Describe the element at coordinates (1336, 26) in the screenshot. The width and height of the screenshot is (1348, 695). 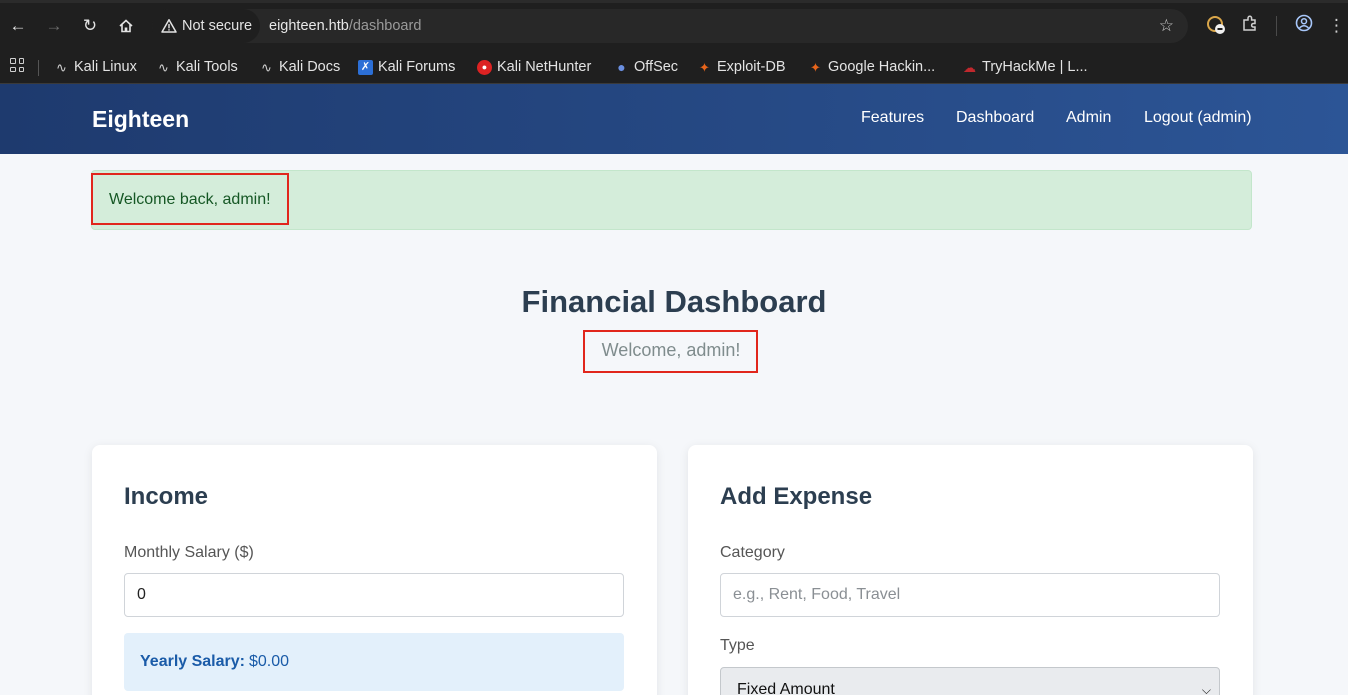
I see `menu-icon: ⋮` at that location.